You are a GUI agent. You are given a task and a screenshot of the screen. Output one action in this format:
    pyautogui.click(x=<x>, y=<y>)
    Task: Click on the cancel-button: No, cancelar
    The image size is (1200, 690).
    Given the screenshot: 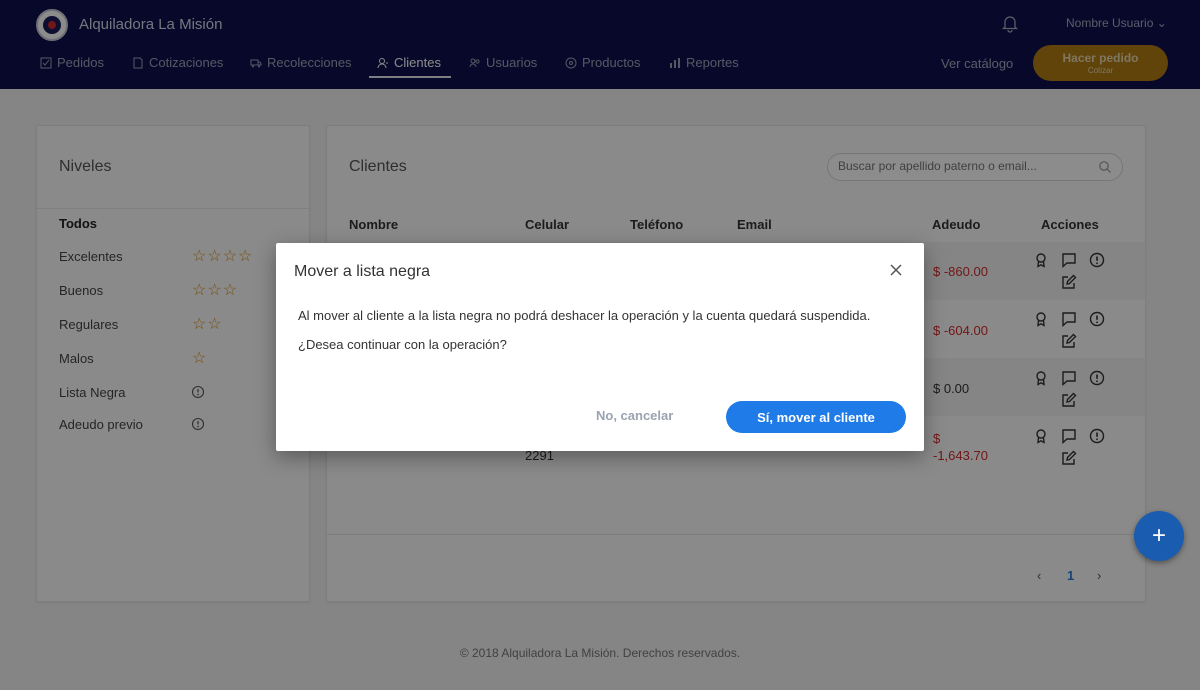 What is the action you would take?
    pyautogui.click(x=634, y=415)
    